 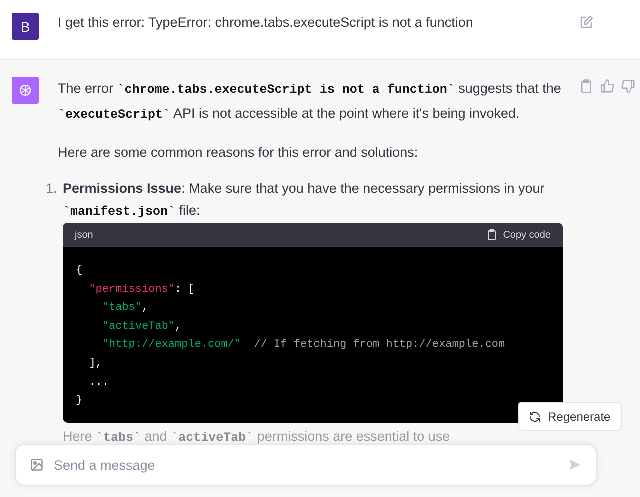 What do you see at coordinates (586, 22) in the screenshot?
I see `edit-icon` at bounding box center [586, 22].